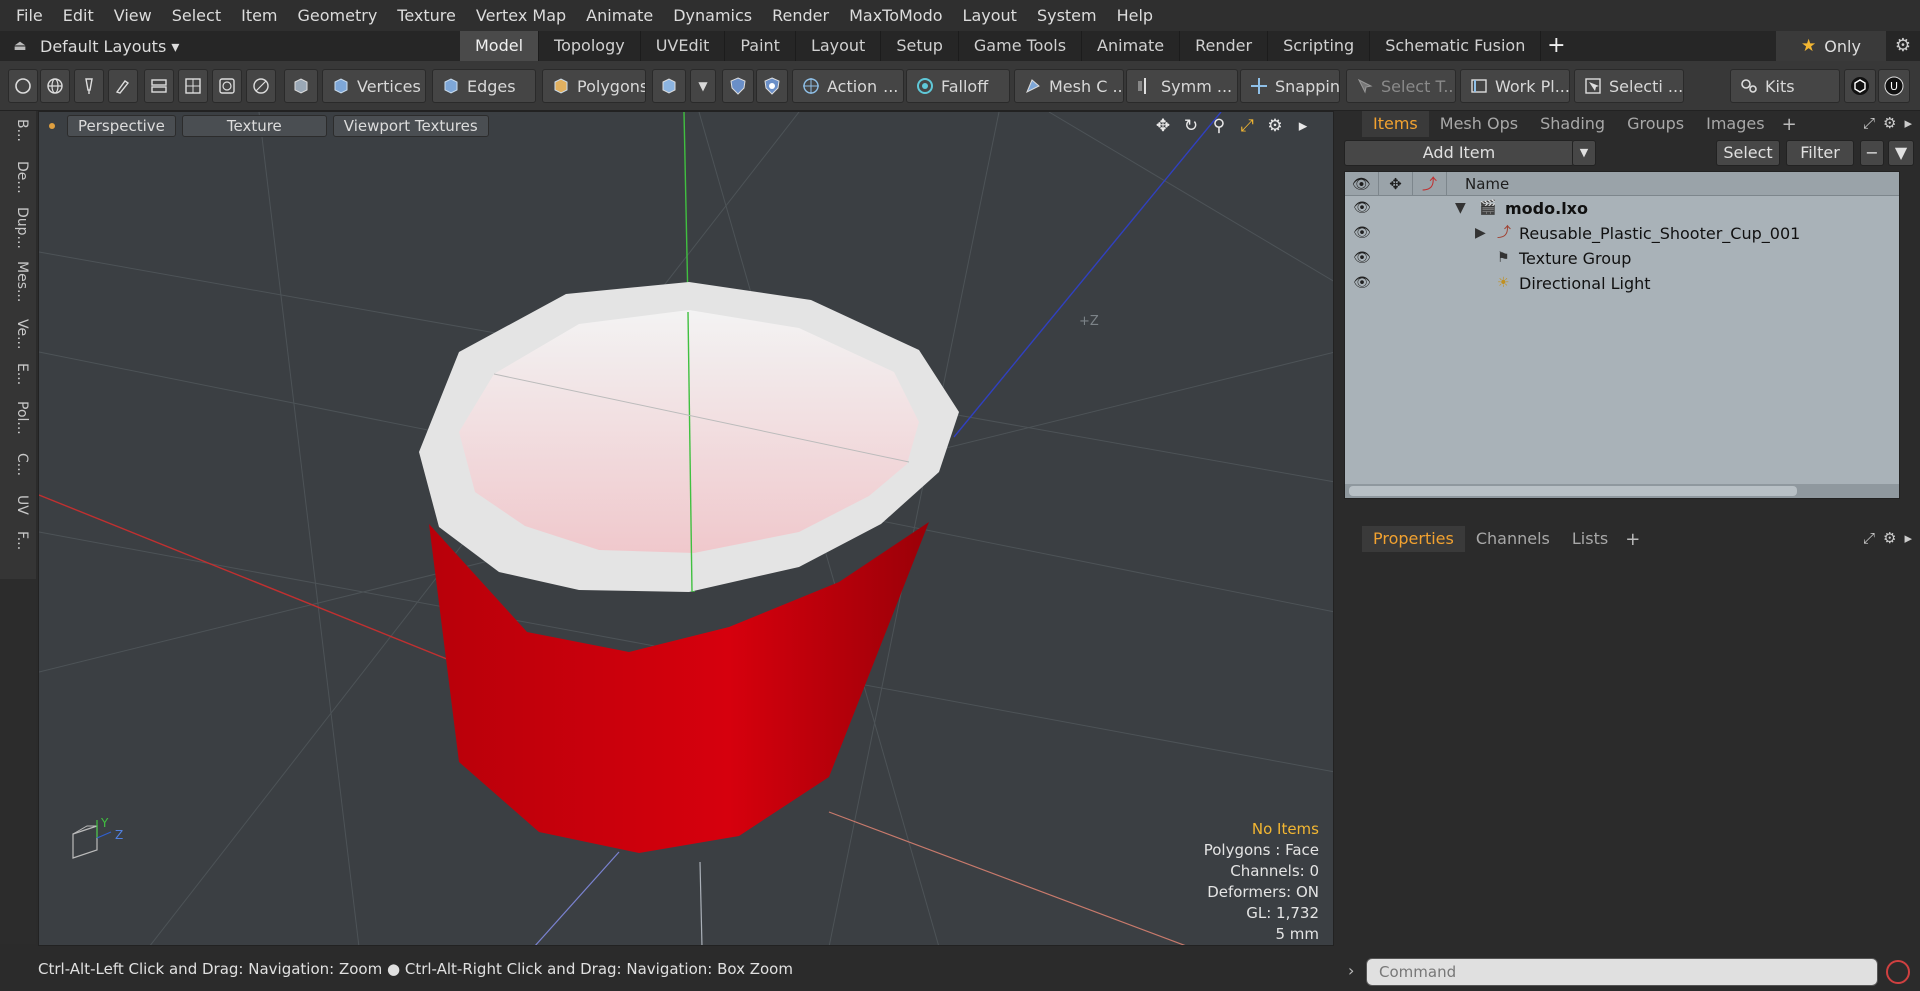 The height and width of the screenshot is (991, 1920). I want to click on tab-topology: Topology, so click(590, 46).